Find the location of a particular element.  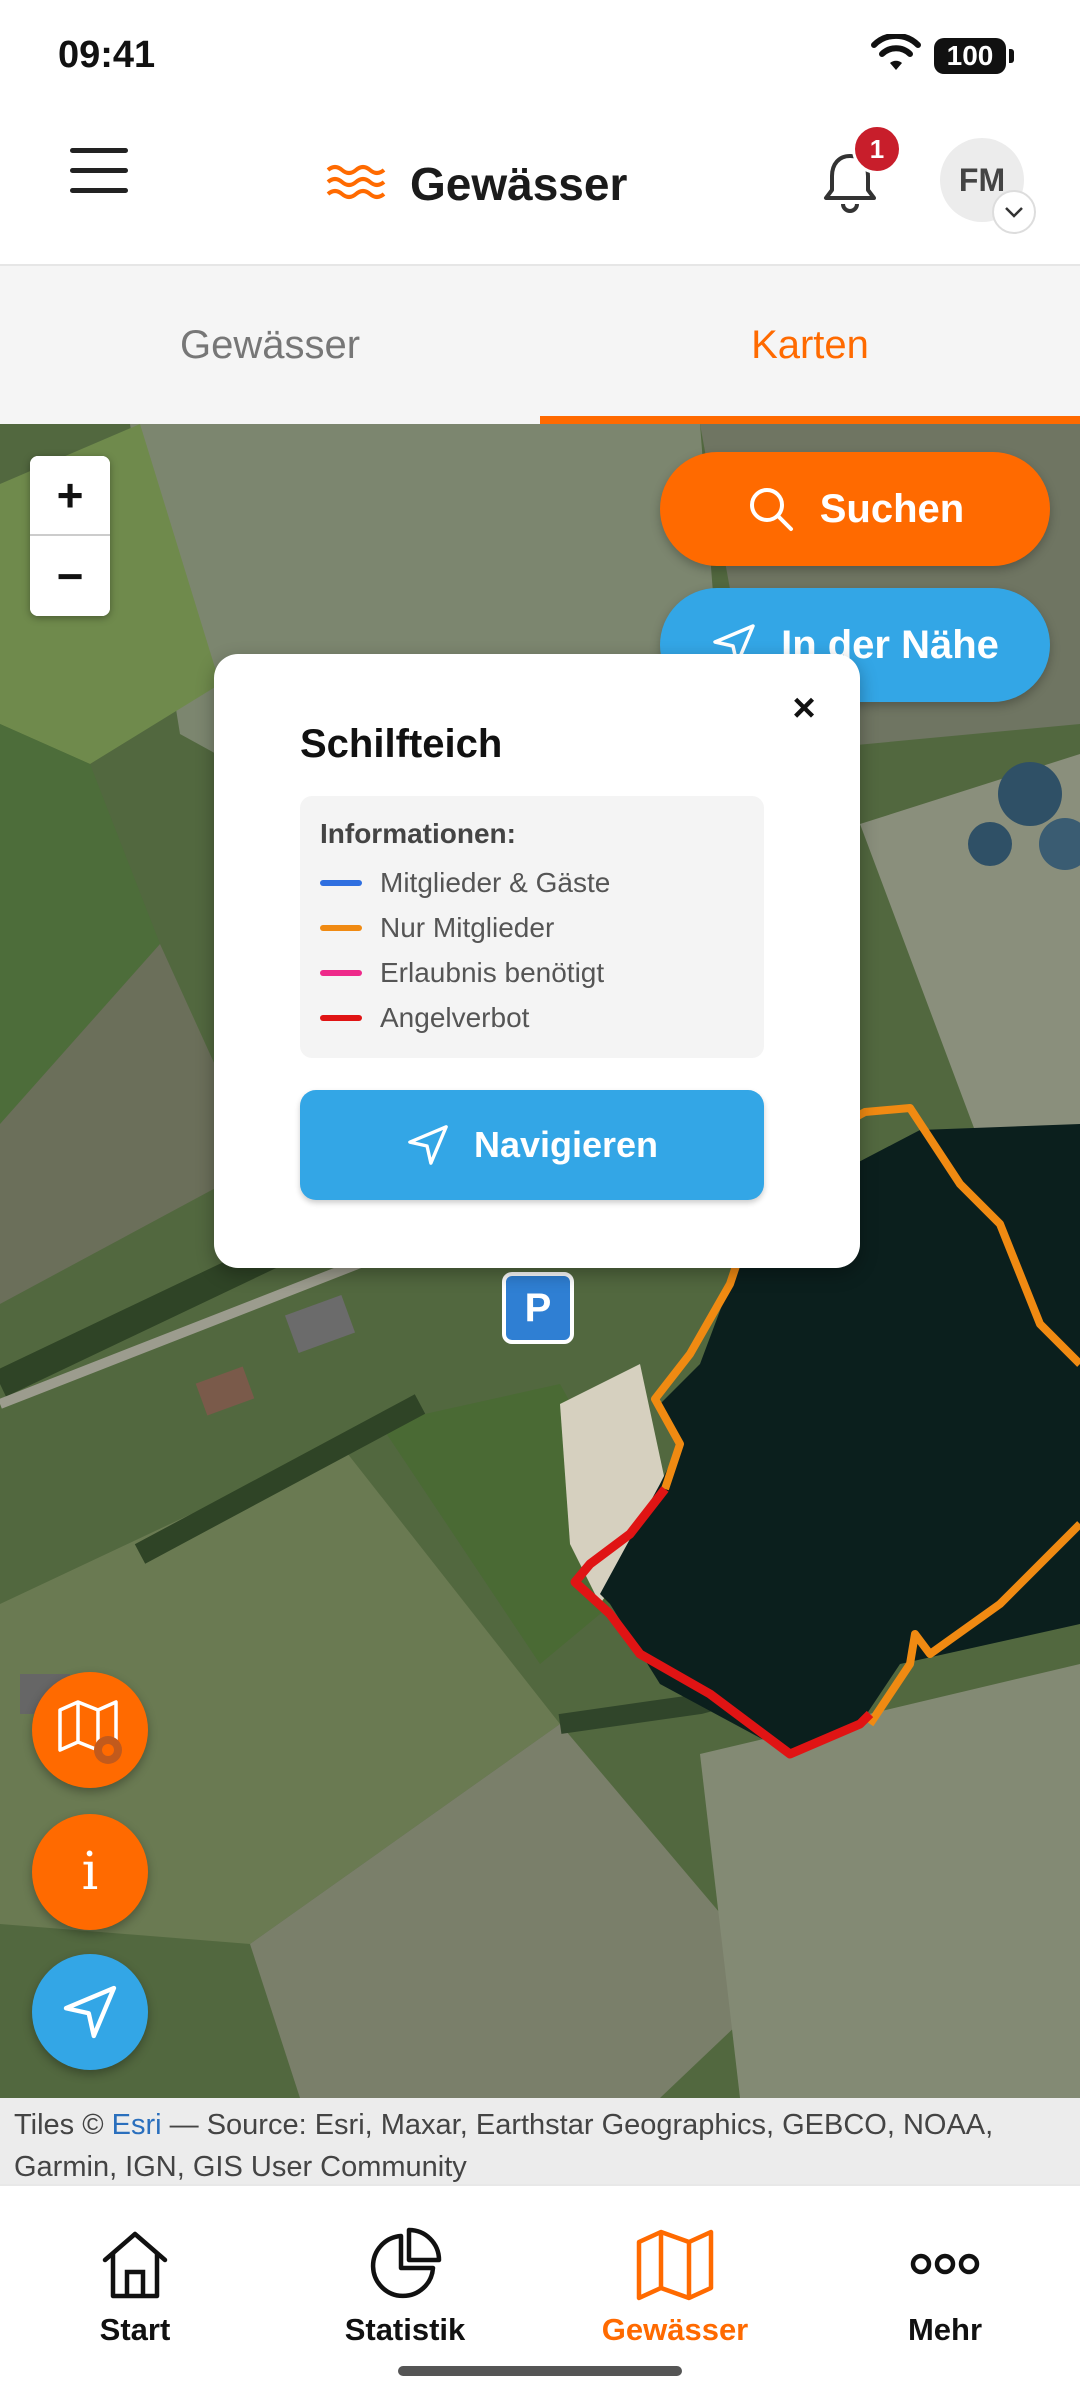

legend-label: Erlaubnis benötigt is located at coordinates (492, 972).